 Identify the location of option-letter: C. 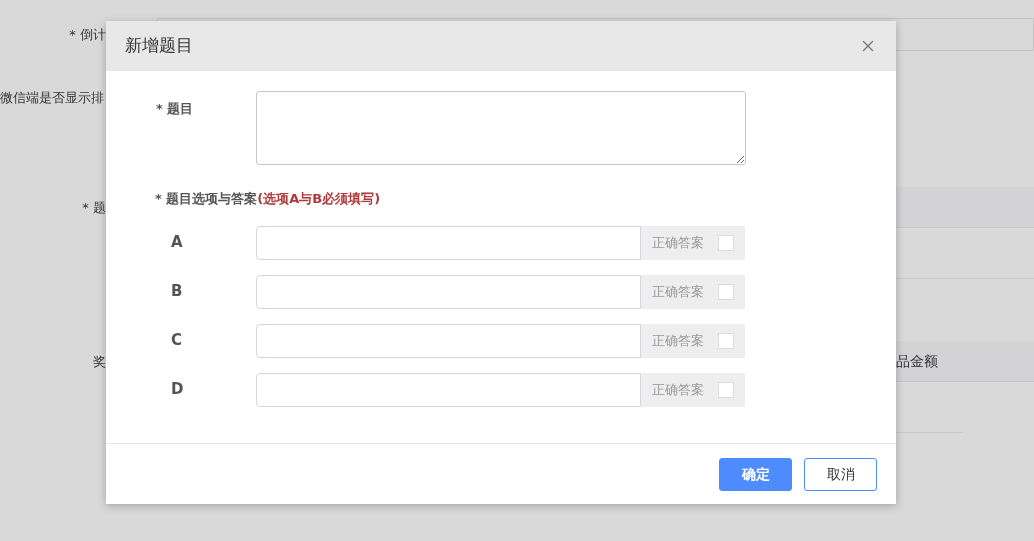
(176, 340).